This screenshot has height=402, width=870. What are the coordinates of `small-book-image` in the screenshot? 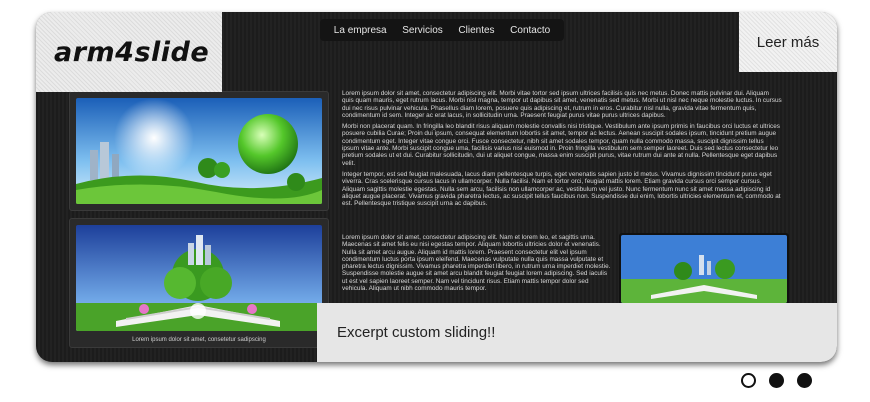 It's located at (704, 269).